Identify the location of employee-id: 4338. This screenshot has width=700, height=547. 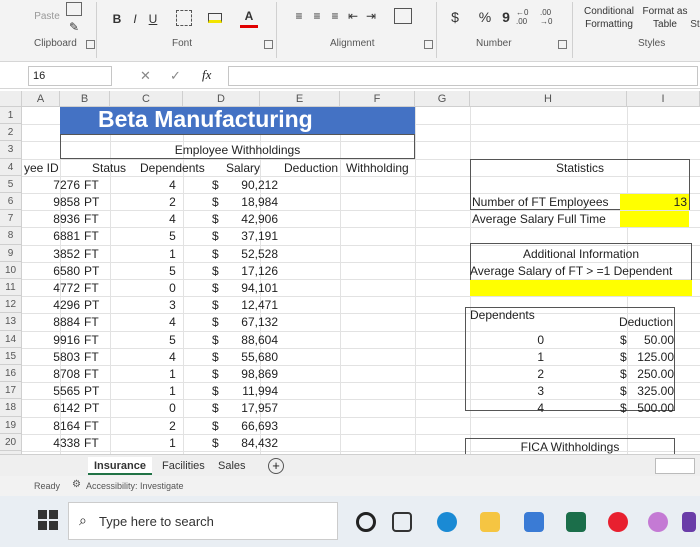
(51, 443).